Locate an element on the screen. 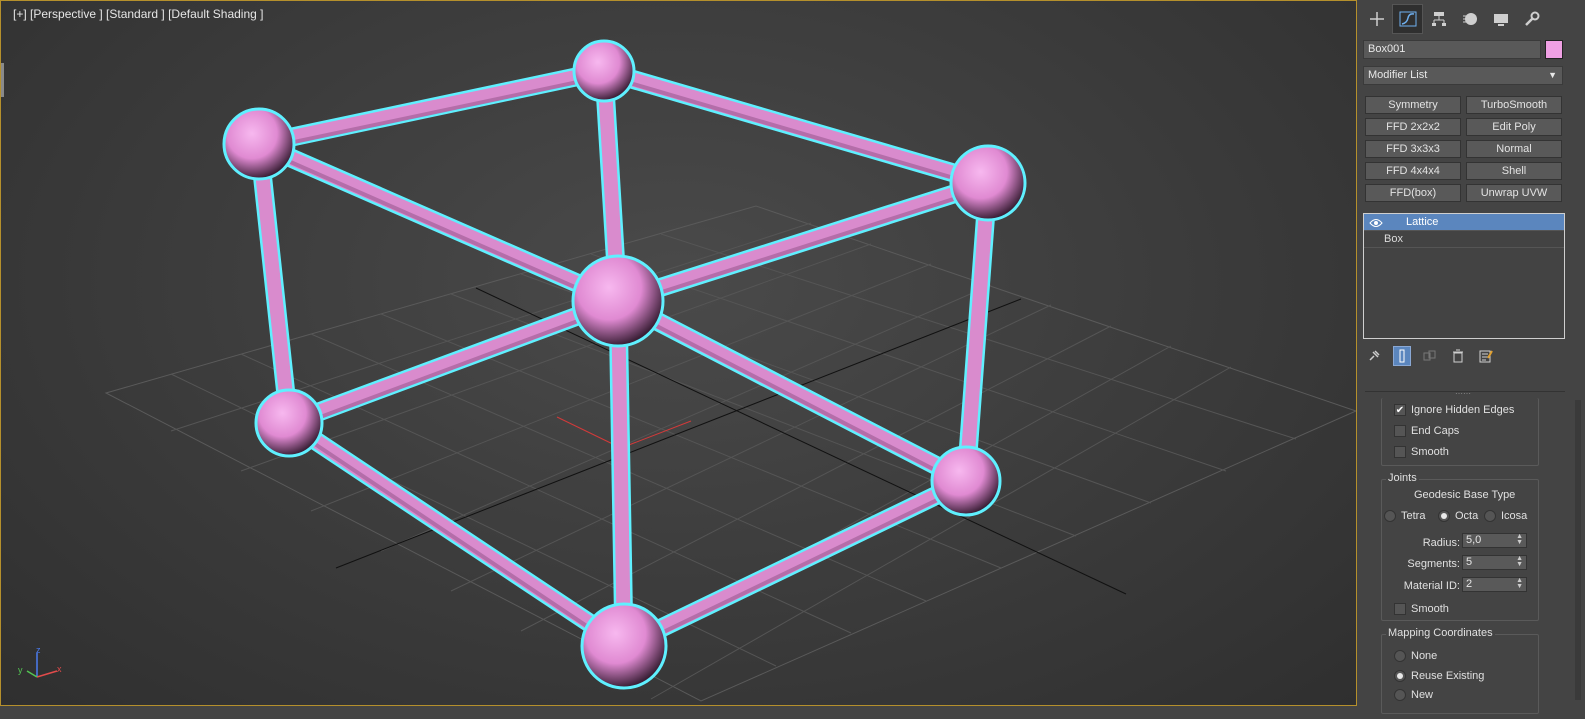  struts-smooth-label: Smooth is located at coordinates (1430, 452).